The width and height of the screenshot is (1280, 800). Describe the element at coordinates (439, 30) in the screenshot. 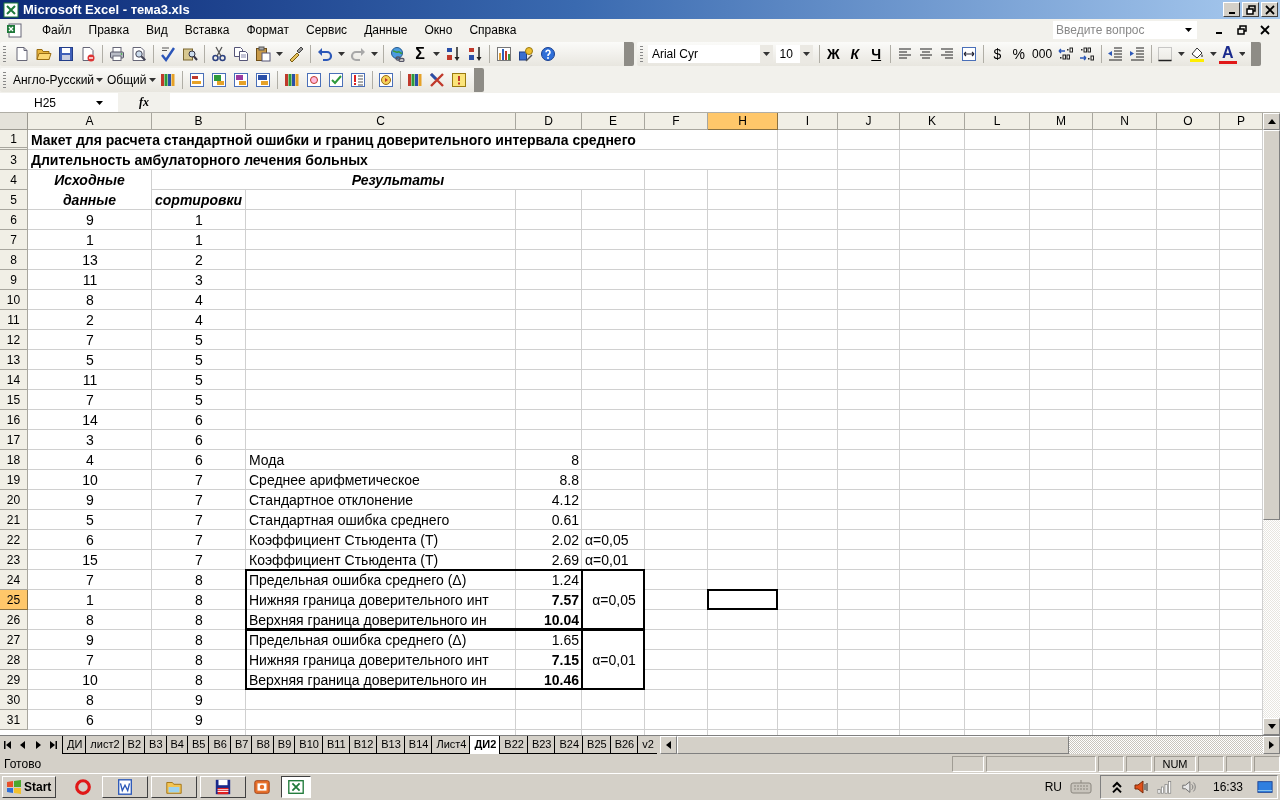

I see `menu-item: Окно` at that location.